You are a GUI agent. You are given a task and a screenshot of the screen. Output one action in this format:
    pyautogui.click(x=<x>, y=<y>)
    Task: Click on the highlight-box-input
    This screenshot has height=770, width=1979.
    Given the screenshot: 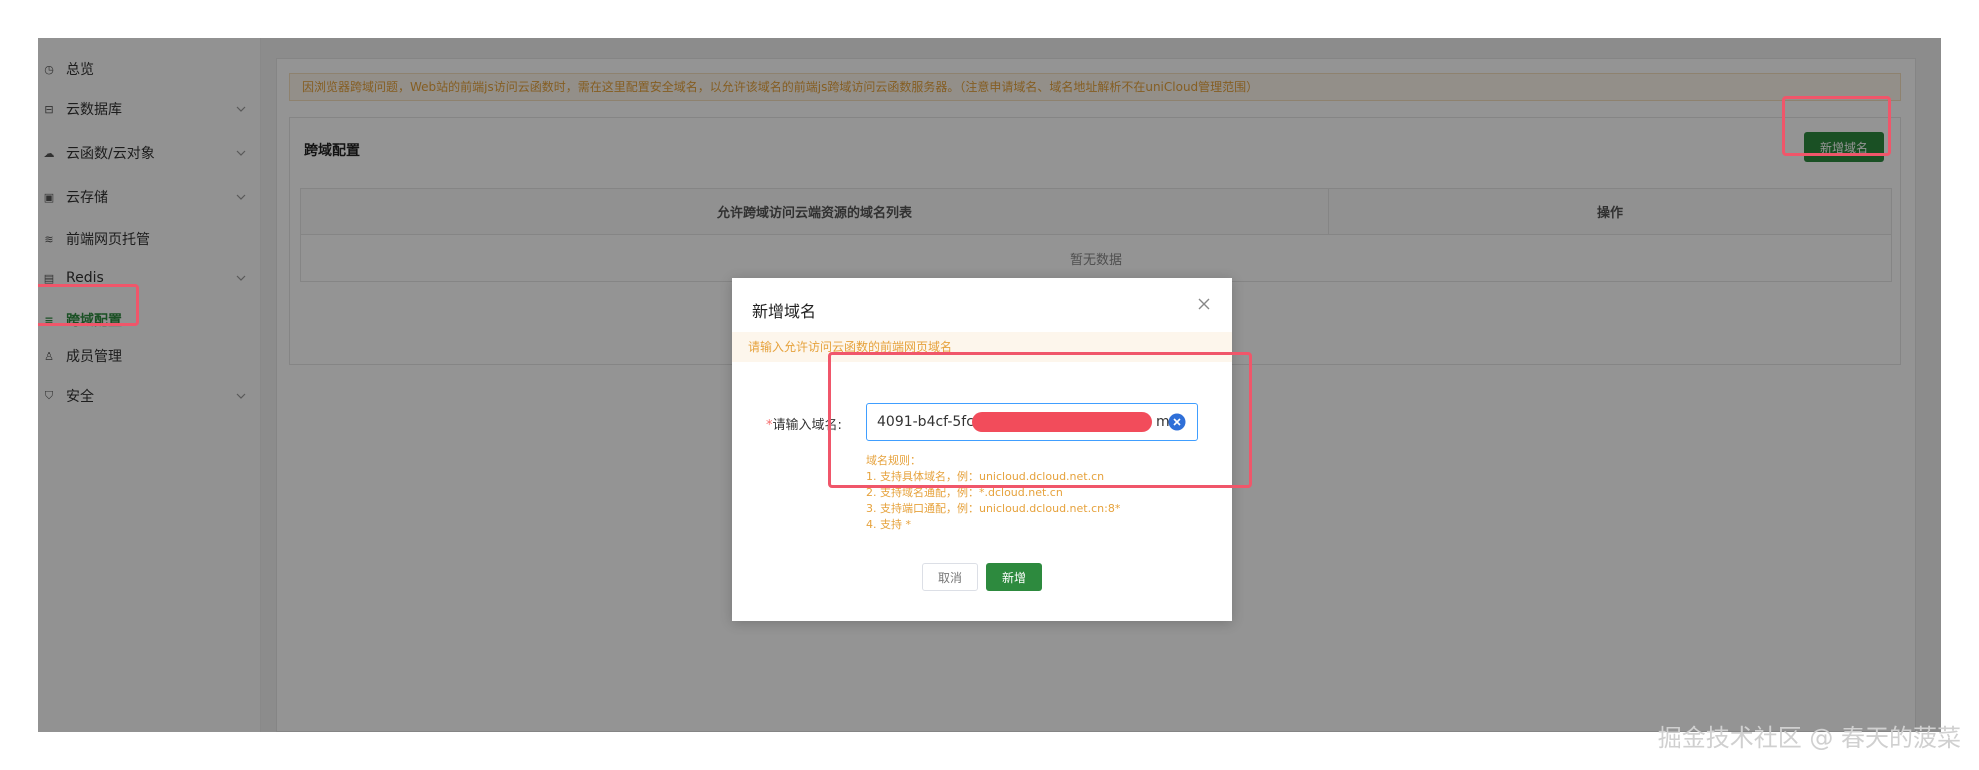 What is the action you would take?
    pyautogui.click(x=1040, y=420)
    